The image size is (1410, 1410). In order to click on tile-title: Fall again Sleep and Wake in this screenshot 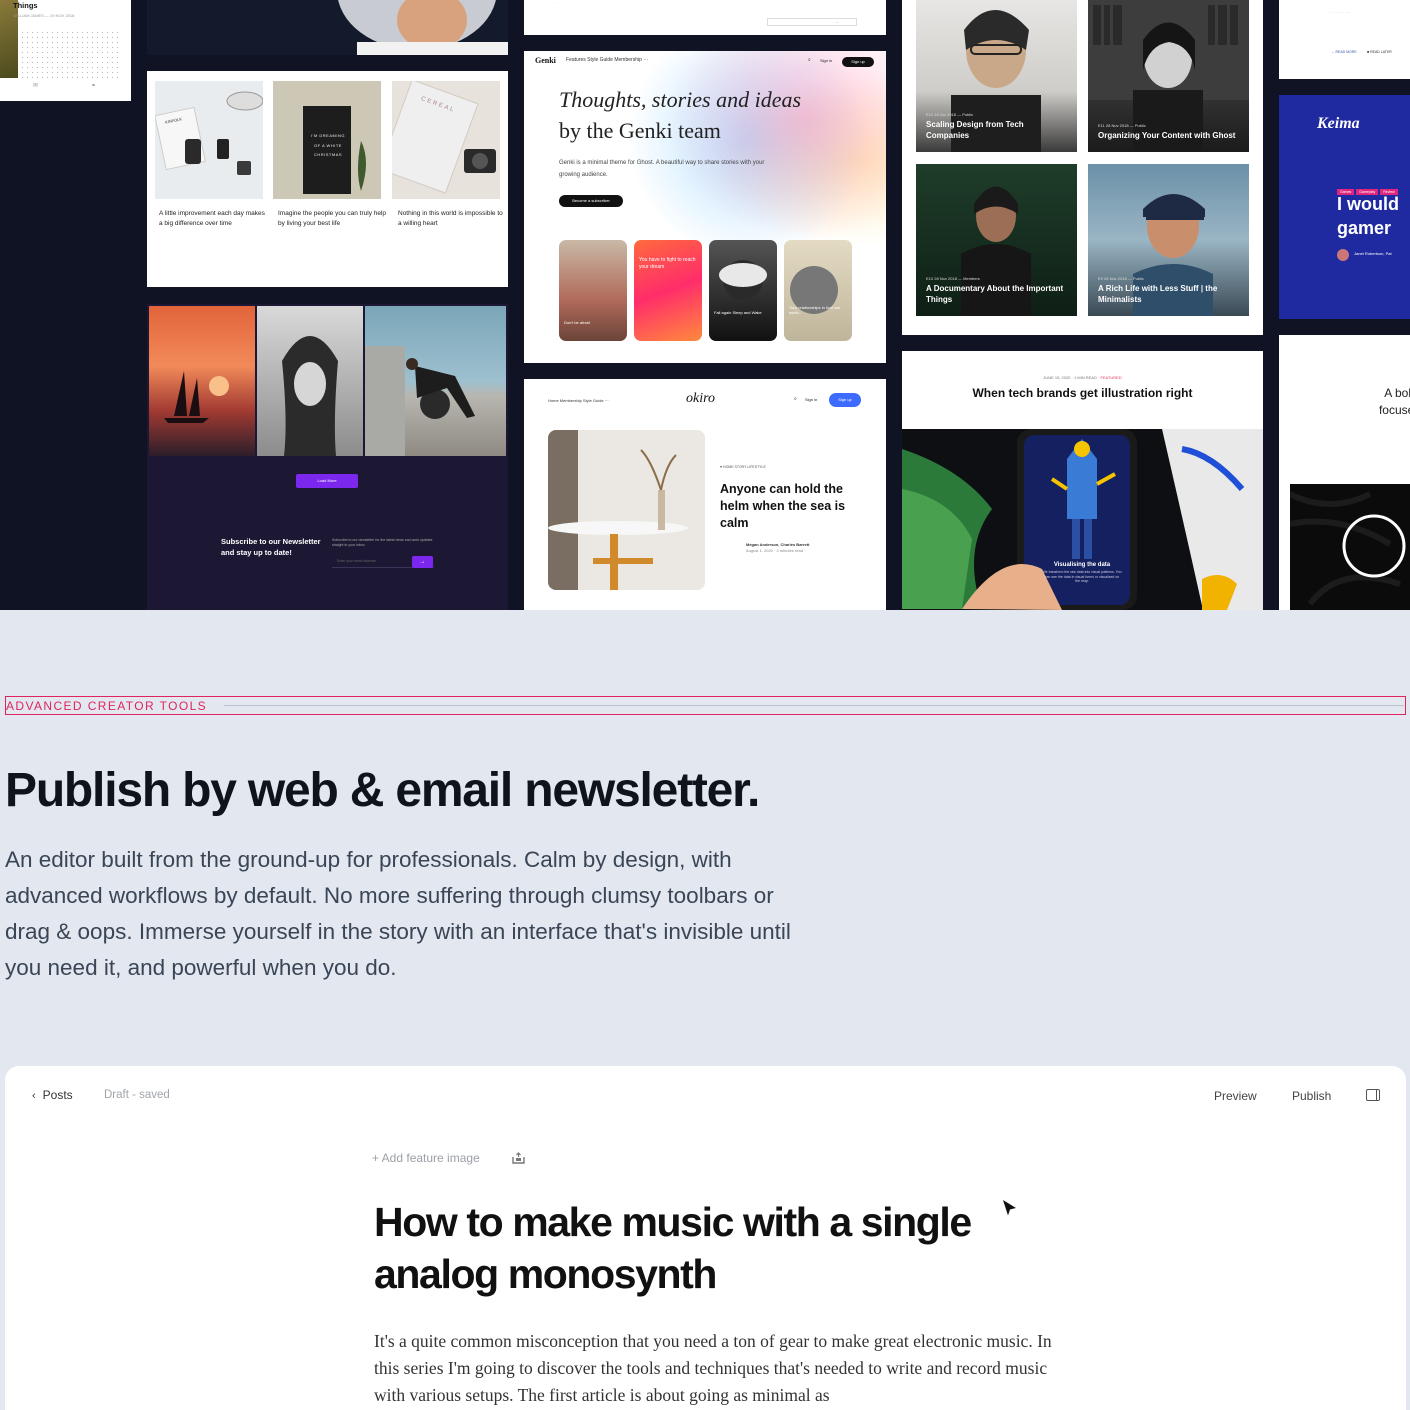, I will do `click(738, 312)`.